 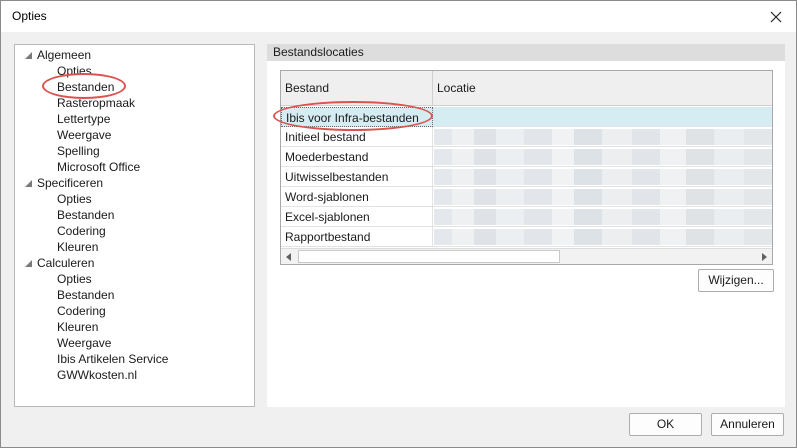 I want to click on table-row: Word-sjablonen, so click(x=526, y=197).